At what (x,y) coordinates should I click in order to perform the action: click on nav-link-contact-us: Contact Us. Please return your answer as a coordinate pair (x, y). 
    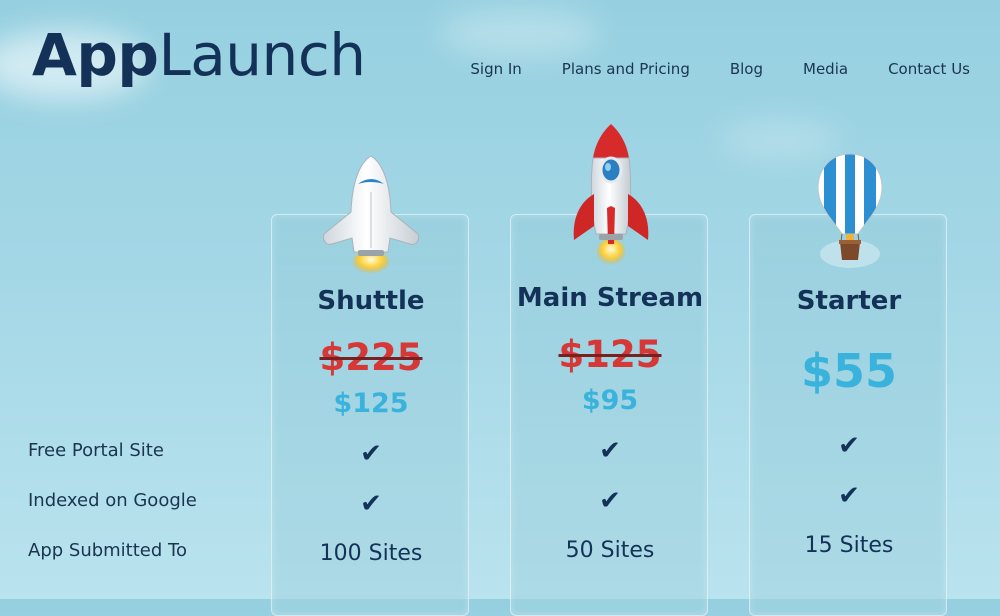
    Looking at the image, I should click on (929, 69).